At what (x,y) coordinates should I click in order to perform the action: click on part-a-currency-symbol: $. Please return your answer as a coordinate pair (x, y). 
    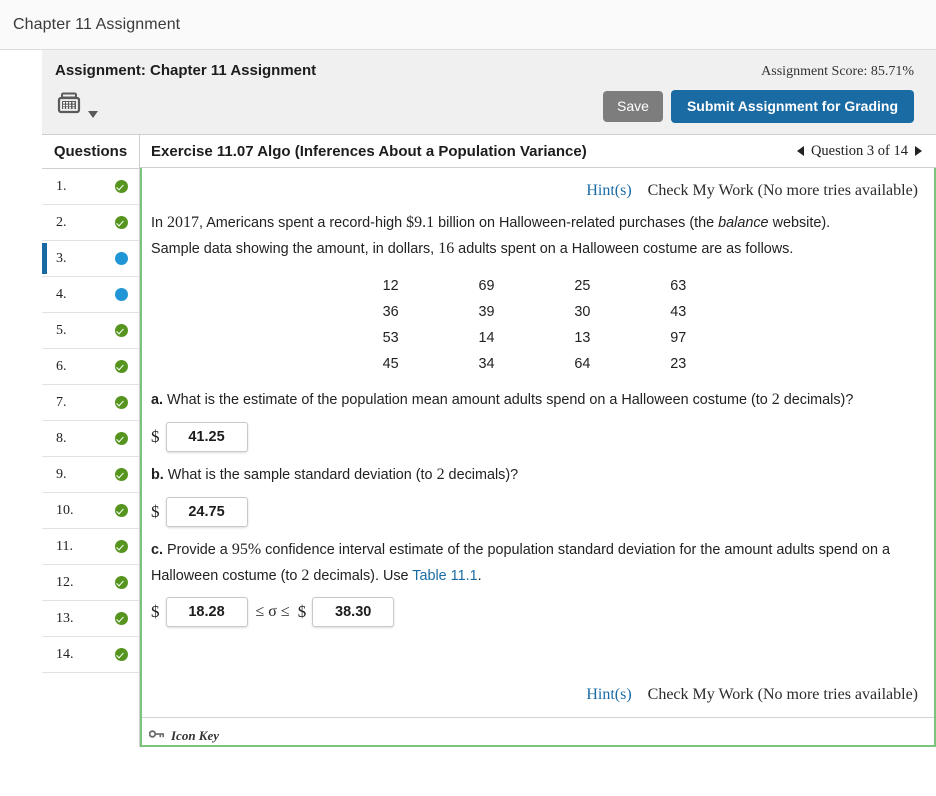
    Looking at the image, I should click on (155, 436).